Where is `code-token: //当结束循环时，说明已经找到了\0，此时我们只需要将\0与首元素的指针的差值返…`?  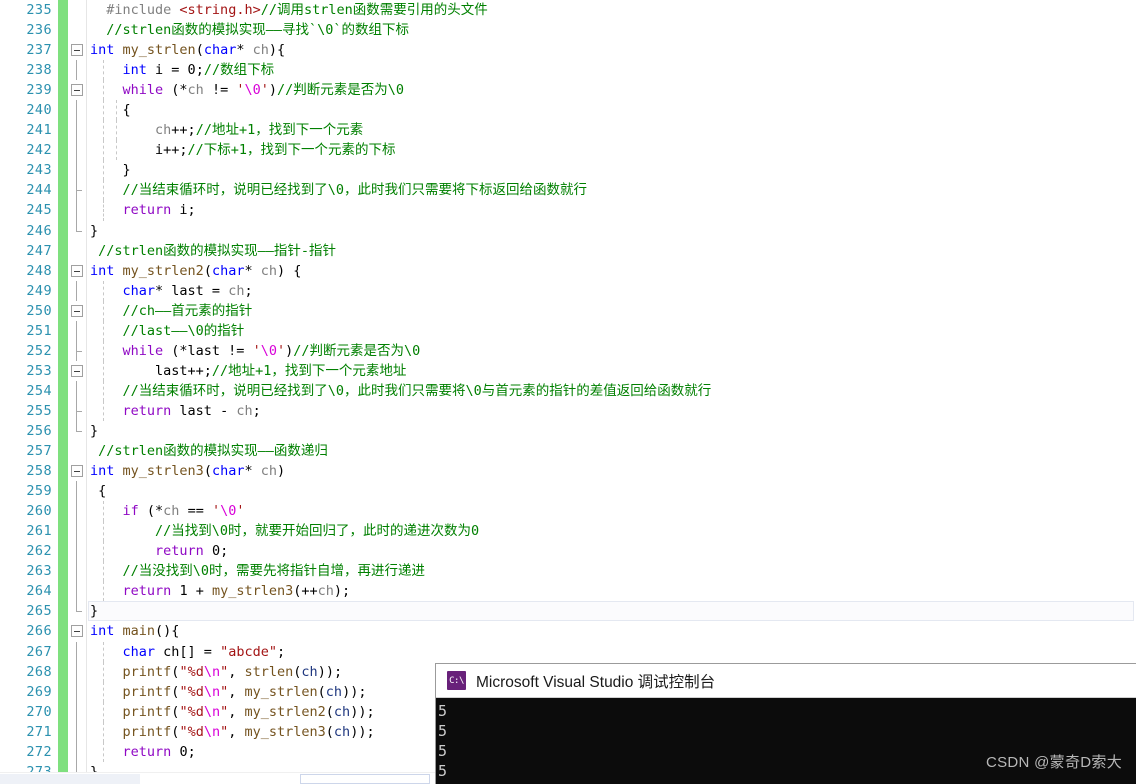
code-token: //当结束循环时，说明已经找到了\0，此时我们只需要将\0与首元素的指针的差值返… is located at coordinates (417, 390).